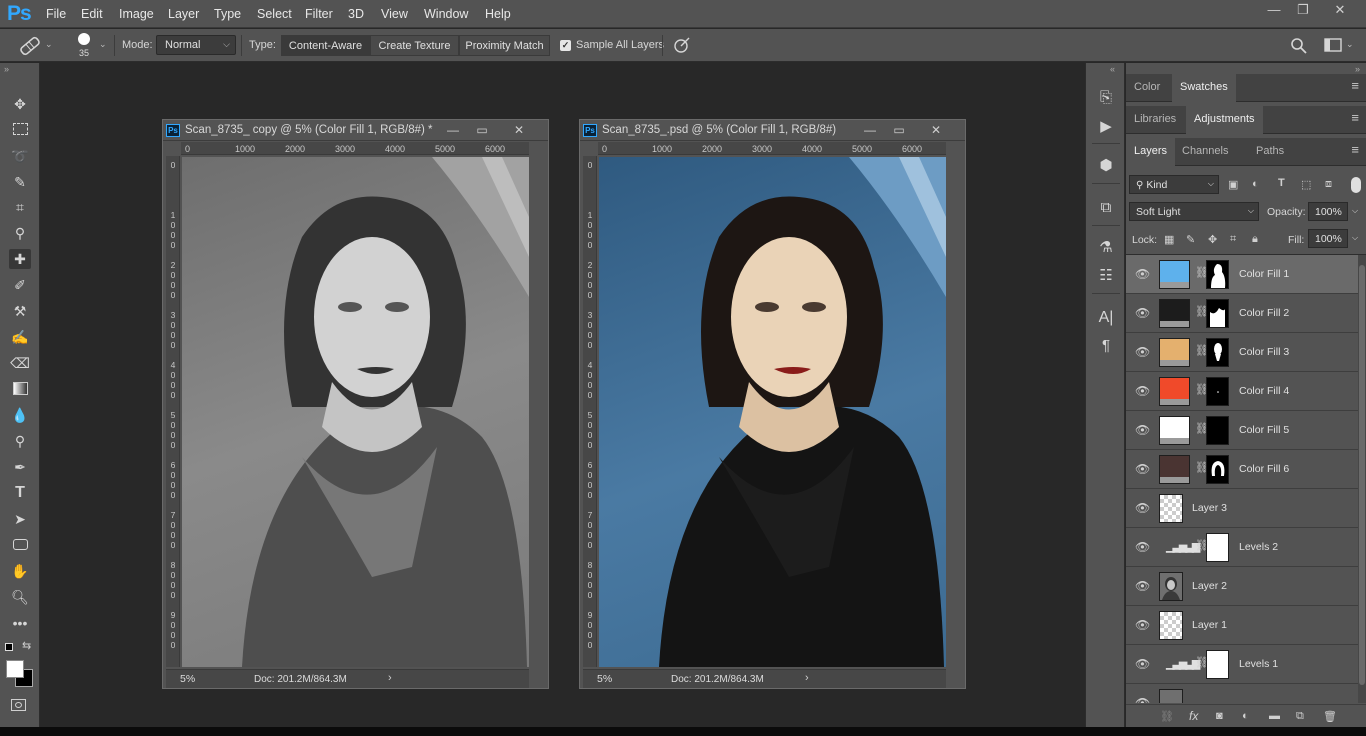  What do you see at coordinates (1155, 120) in the screenshot?
I see `tab-libraries: Libraries` at bounding box center [1155, 120].